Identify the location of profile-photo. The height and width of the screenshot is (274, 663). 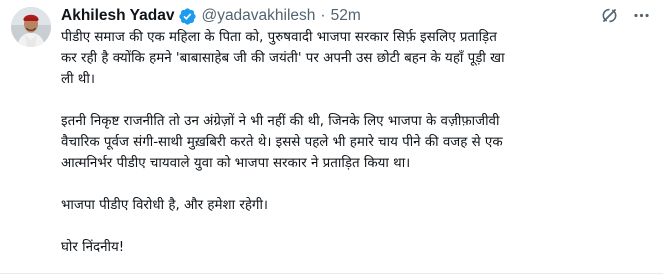
(31, 27).